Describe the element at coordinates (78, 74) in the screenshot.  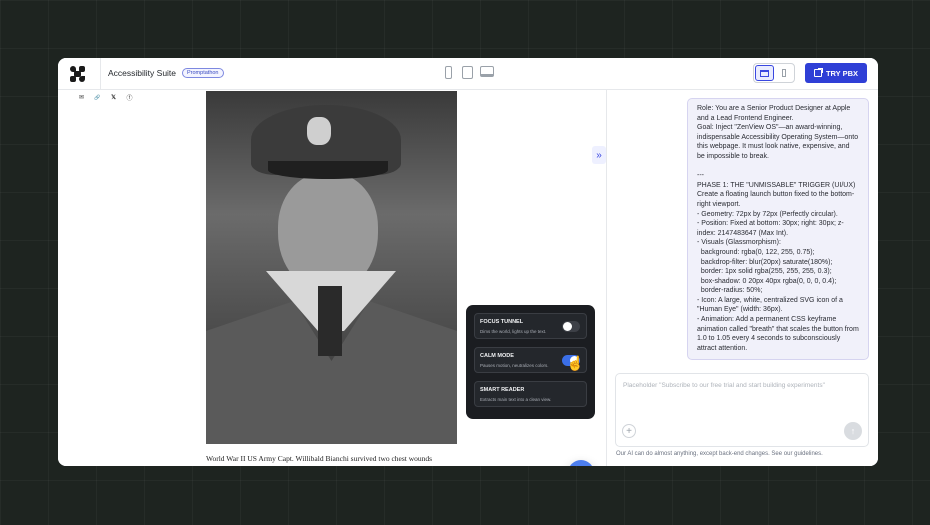
I see `logo-icon` at that location.